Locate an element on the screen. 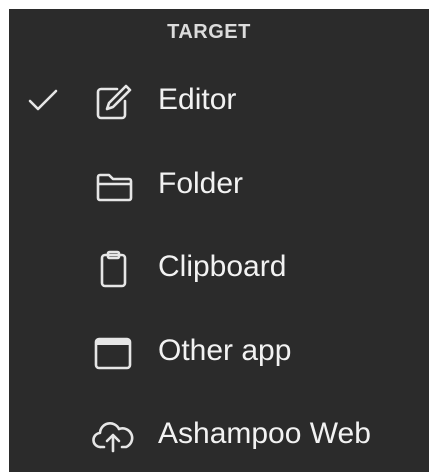  cloud-upload-icon is located at coordinates (113, 436).